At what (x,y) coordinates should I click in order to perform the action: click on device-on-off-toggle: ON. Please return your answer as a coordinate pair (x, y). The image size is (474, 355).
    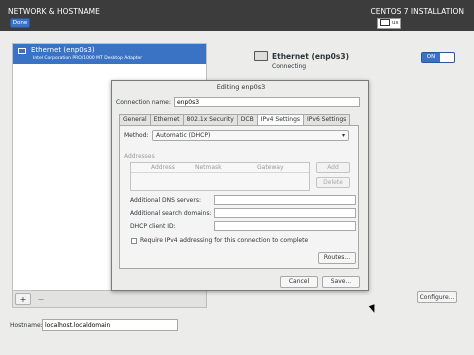
    Looking at the image, I should click on (438, 57).